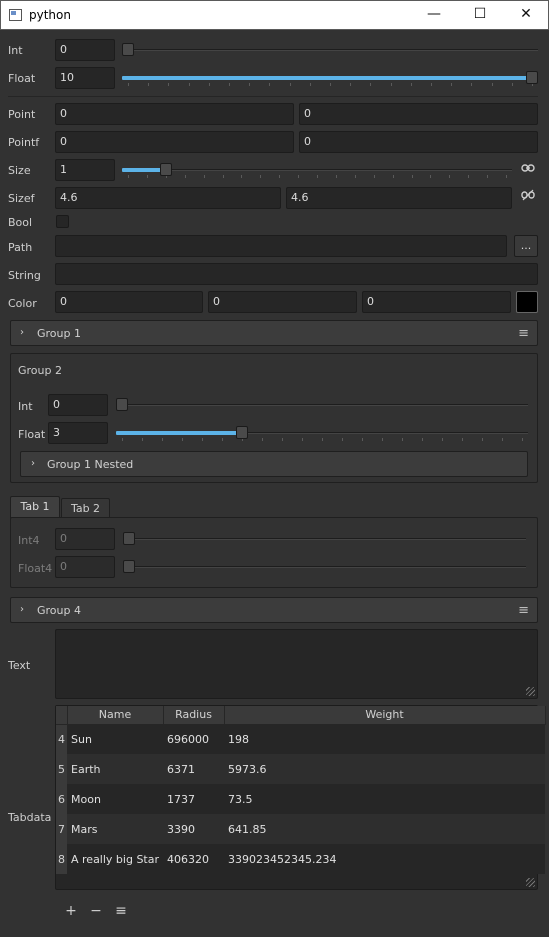 The height and width of the screenshot is (937, 549). Describe the element at coordinates (385, 739) in the screenshot. I see `cell-weight: 198` at that location.